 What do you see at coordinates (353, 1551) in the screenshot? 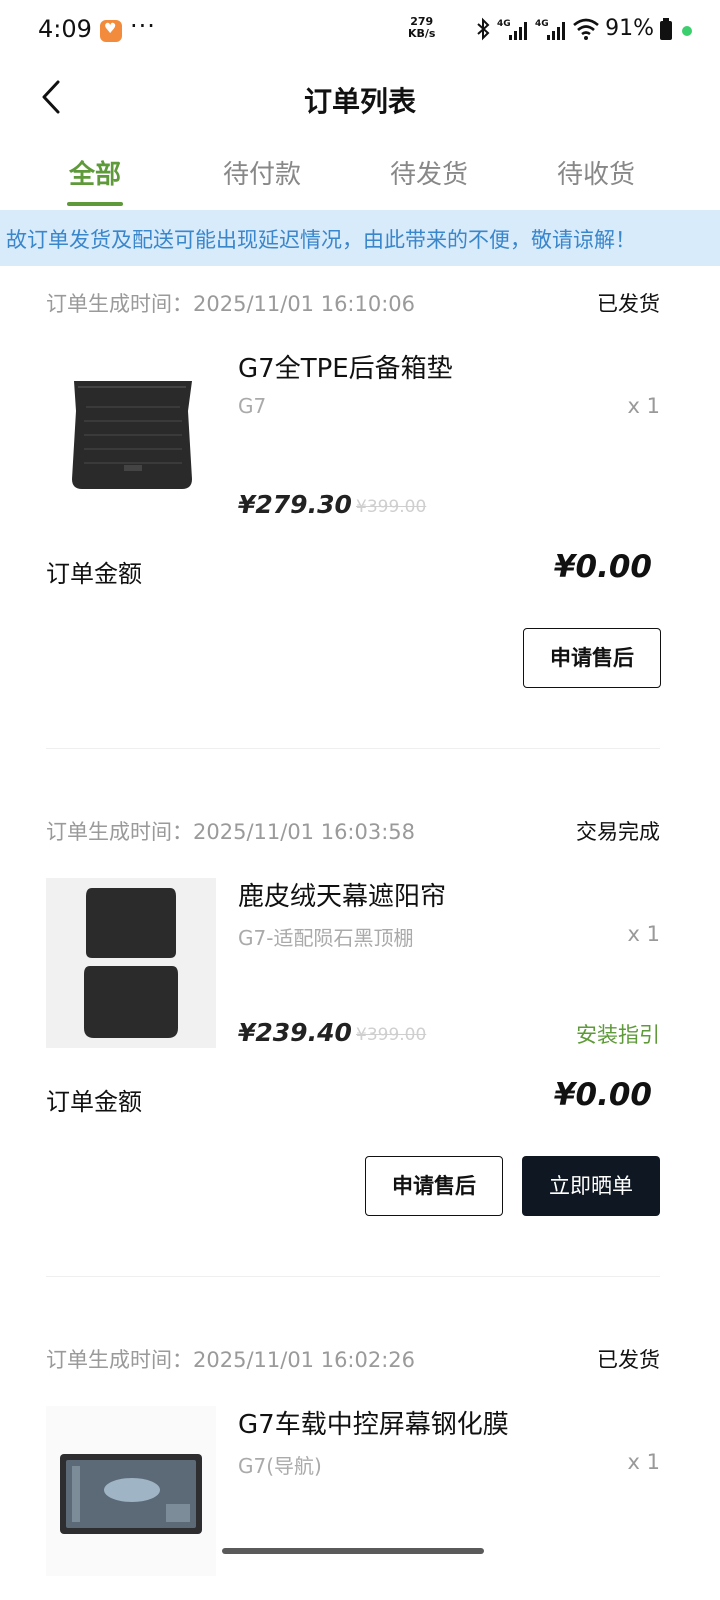
I see `home-indicator` at bounding box center [353, 1551].